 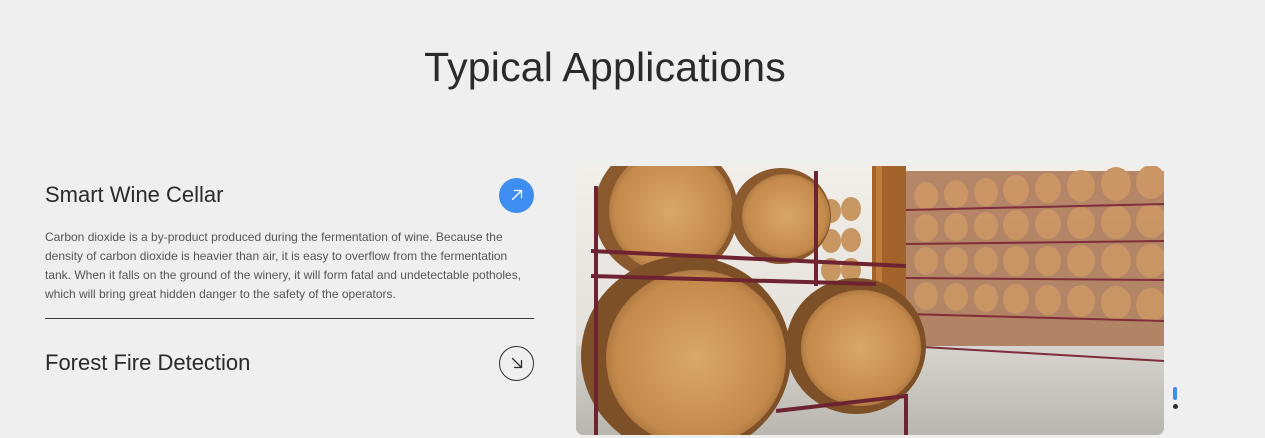 I want to click on pagination-indicator, so click(x=1175, y=398).